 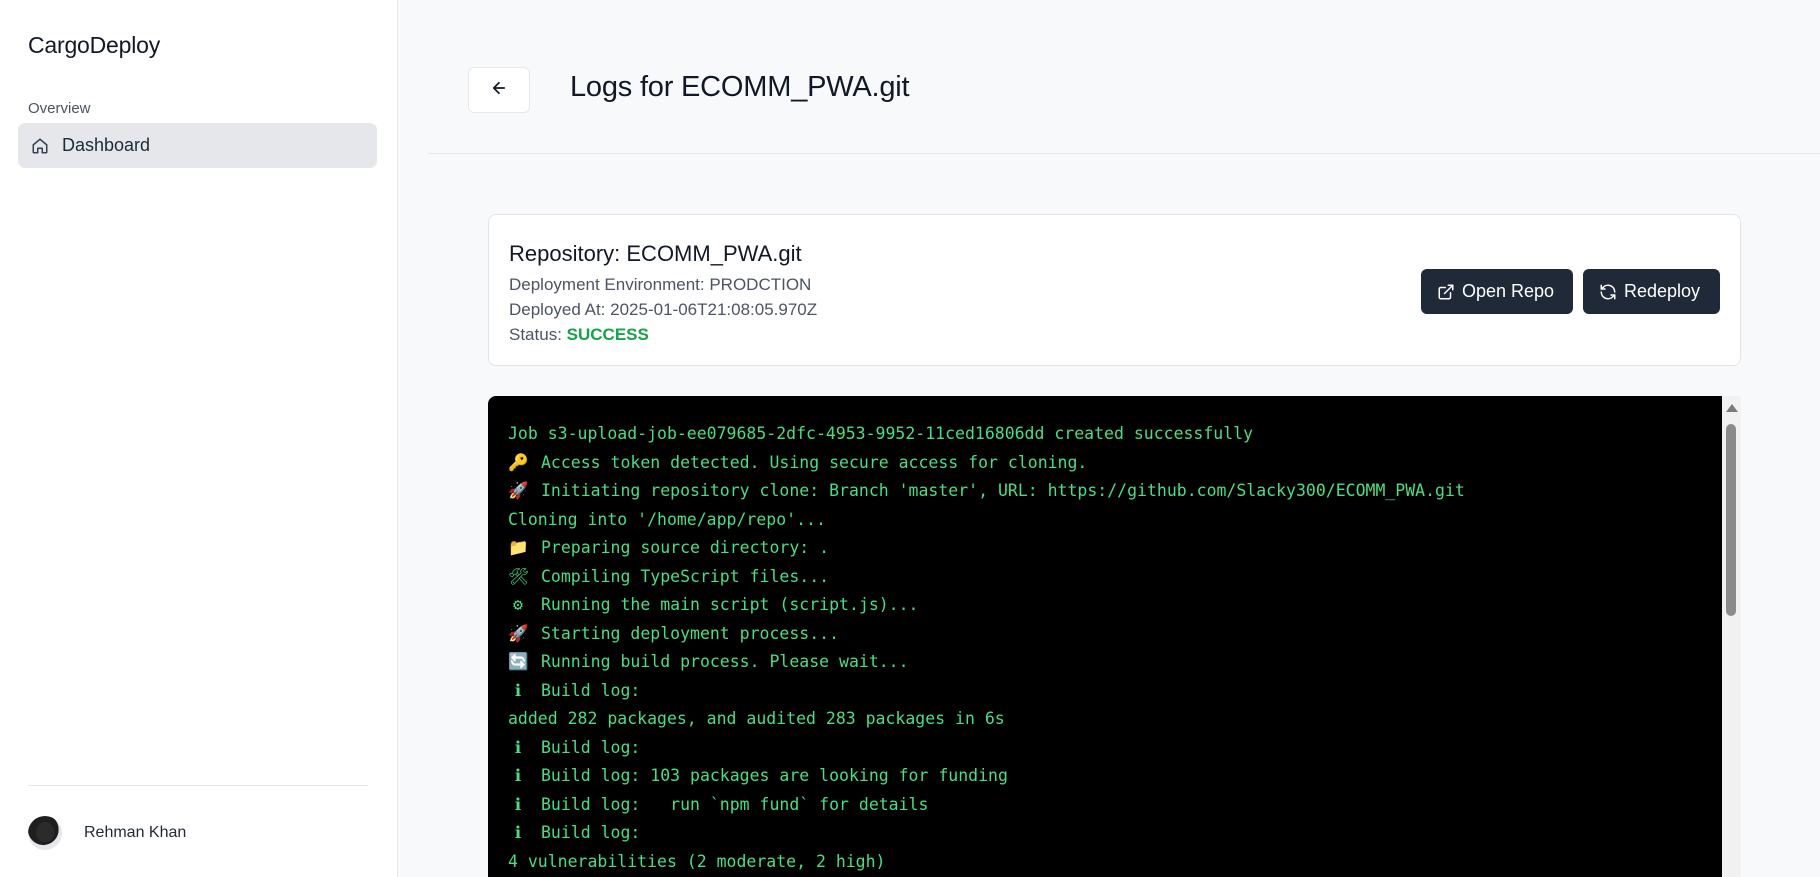 What do you see at coordinates (735, 804) in the screenshot?
I see `log-line-text: Build log: run `npm fund` for details` at bounding box center [735, 804].